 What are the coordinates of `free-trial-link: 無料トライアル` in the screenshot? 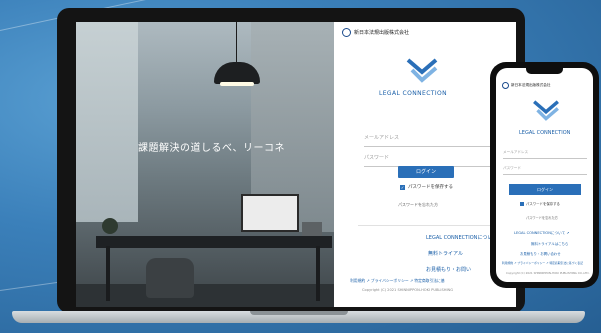 It's located at (445, 253).